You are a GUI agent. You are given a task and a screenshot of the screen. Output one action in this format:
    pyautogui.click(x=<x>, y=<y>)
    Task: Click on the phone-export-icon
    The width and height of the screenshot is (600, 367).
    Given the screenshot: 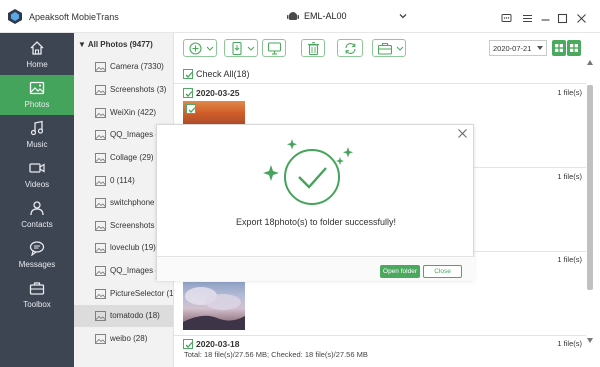 What is the action you would take?
    pyautogui.click(x=237, y=48)
    